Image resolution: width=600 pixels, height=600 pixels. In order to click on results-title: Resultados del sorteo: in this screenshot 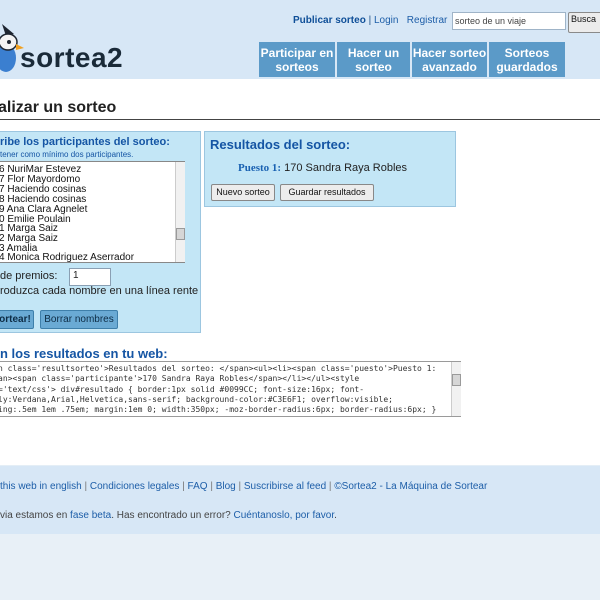, I will do `click(280, 144)`.